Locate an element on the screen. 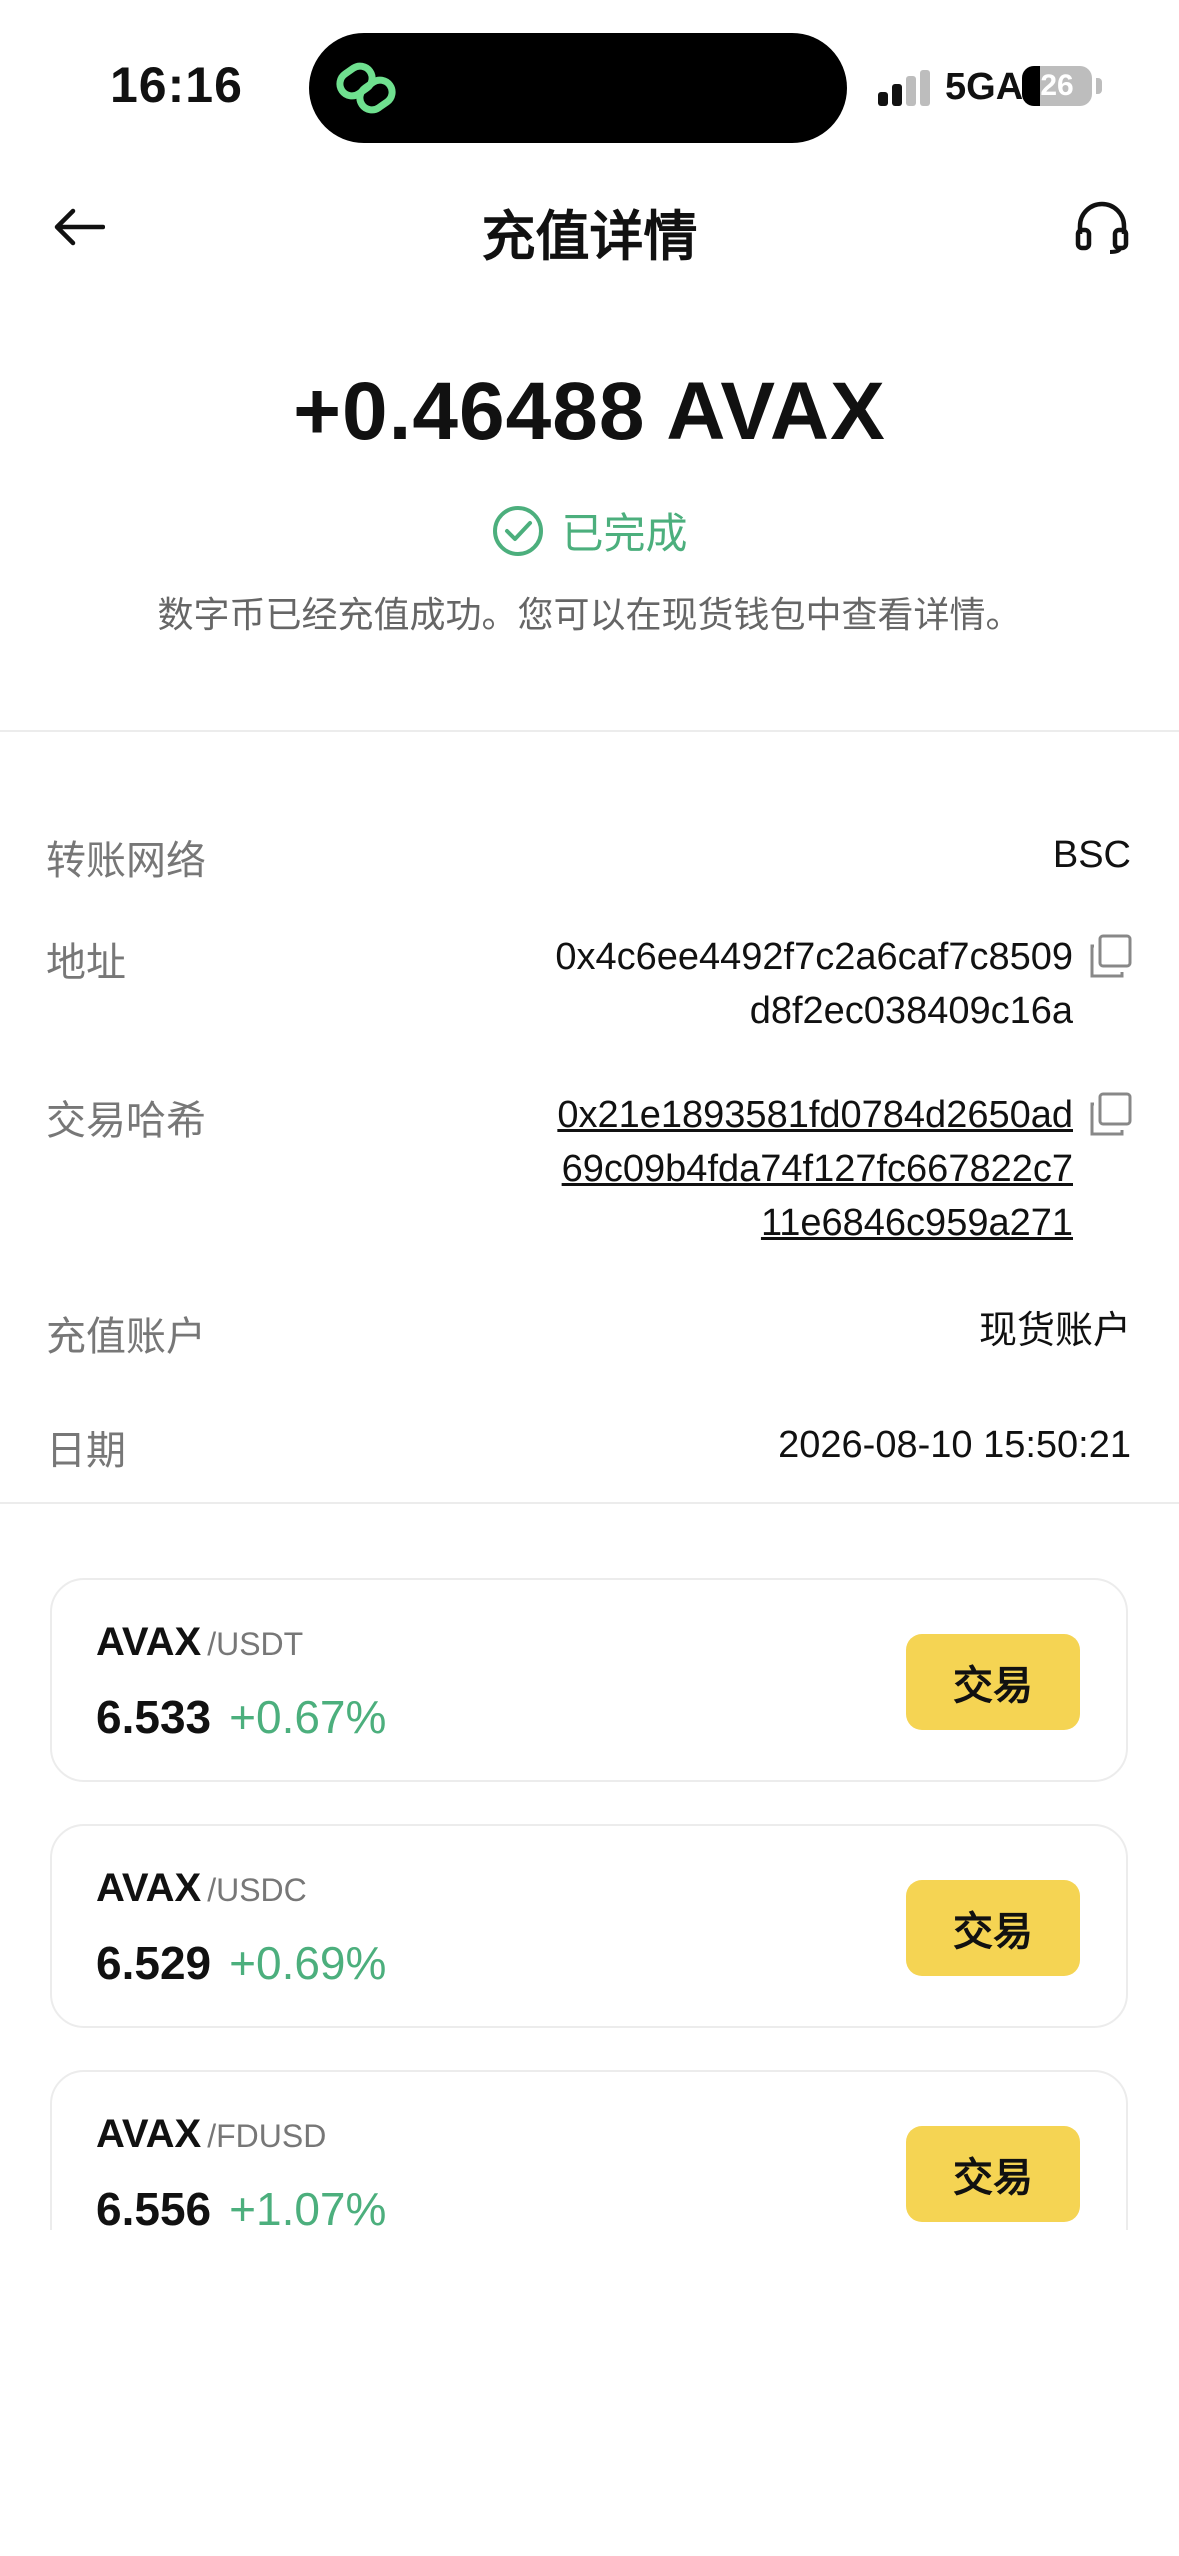  blank-area is located at coordinates (589, 2393).